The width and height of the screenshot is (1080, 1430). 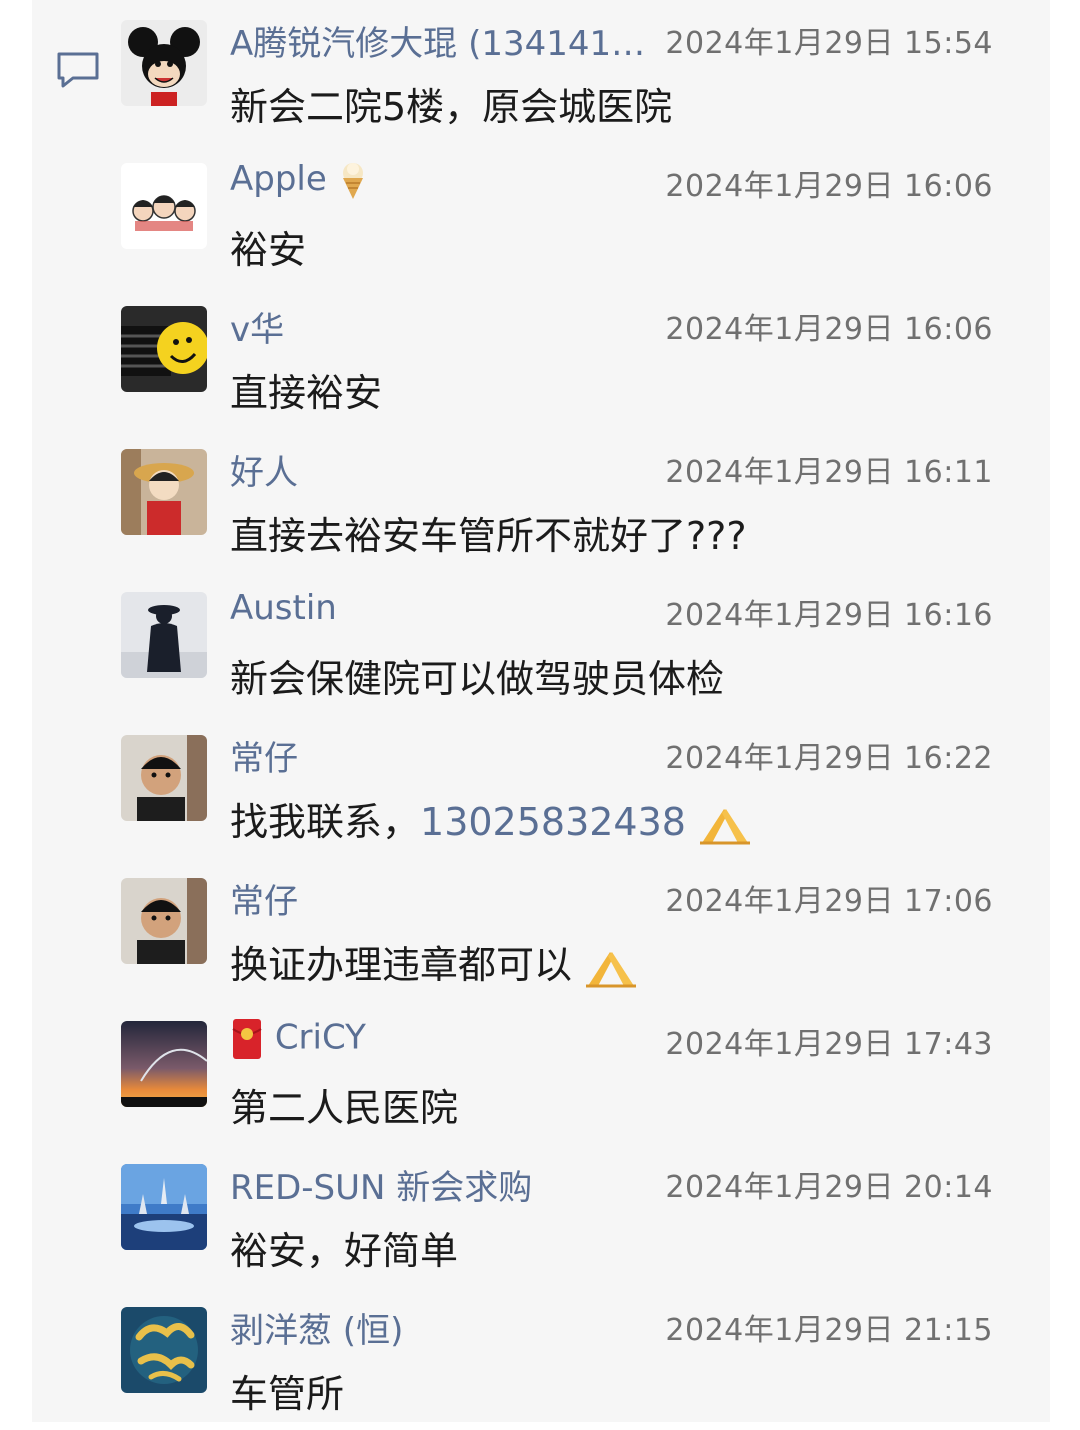 What do you see at coordinates (268, 250) in the screenshot?
I see `message-text: 裕安` at bounding box center [268, 250].